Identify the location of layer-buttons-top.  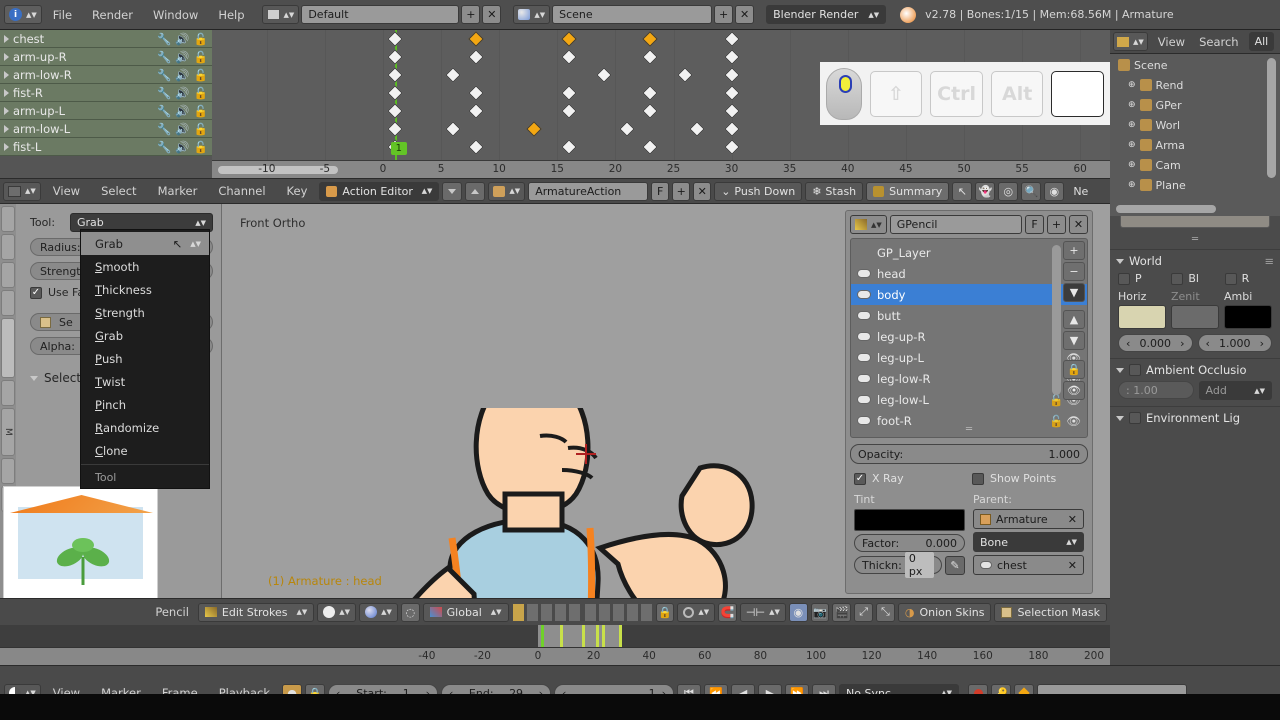
(546, 612).